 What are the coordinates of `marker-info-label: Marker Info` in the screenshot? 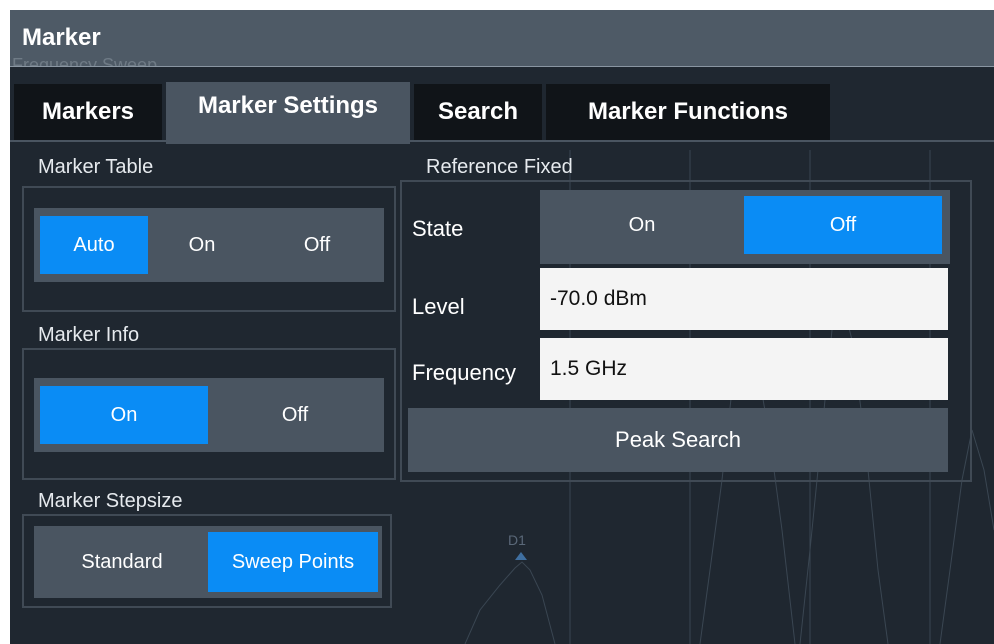 It's located at (89, 335).